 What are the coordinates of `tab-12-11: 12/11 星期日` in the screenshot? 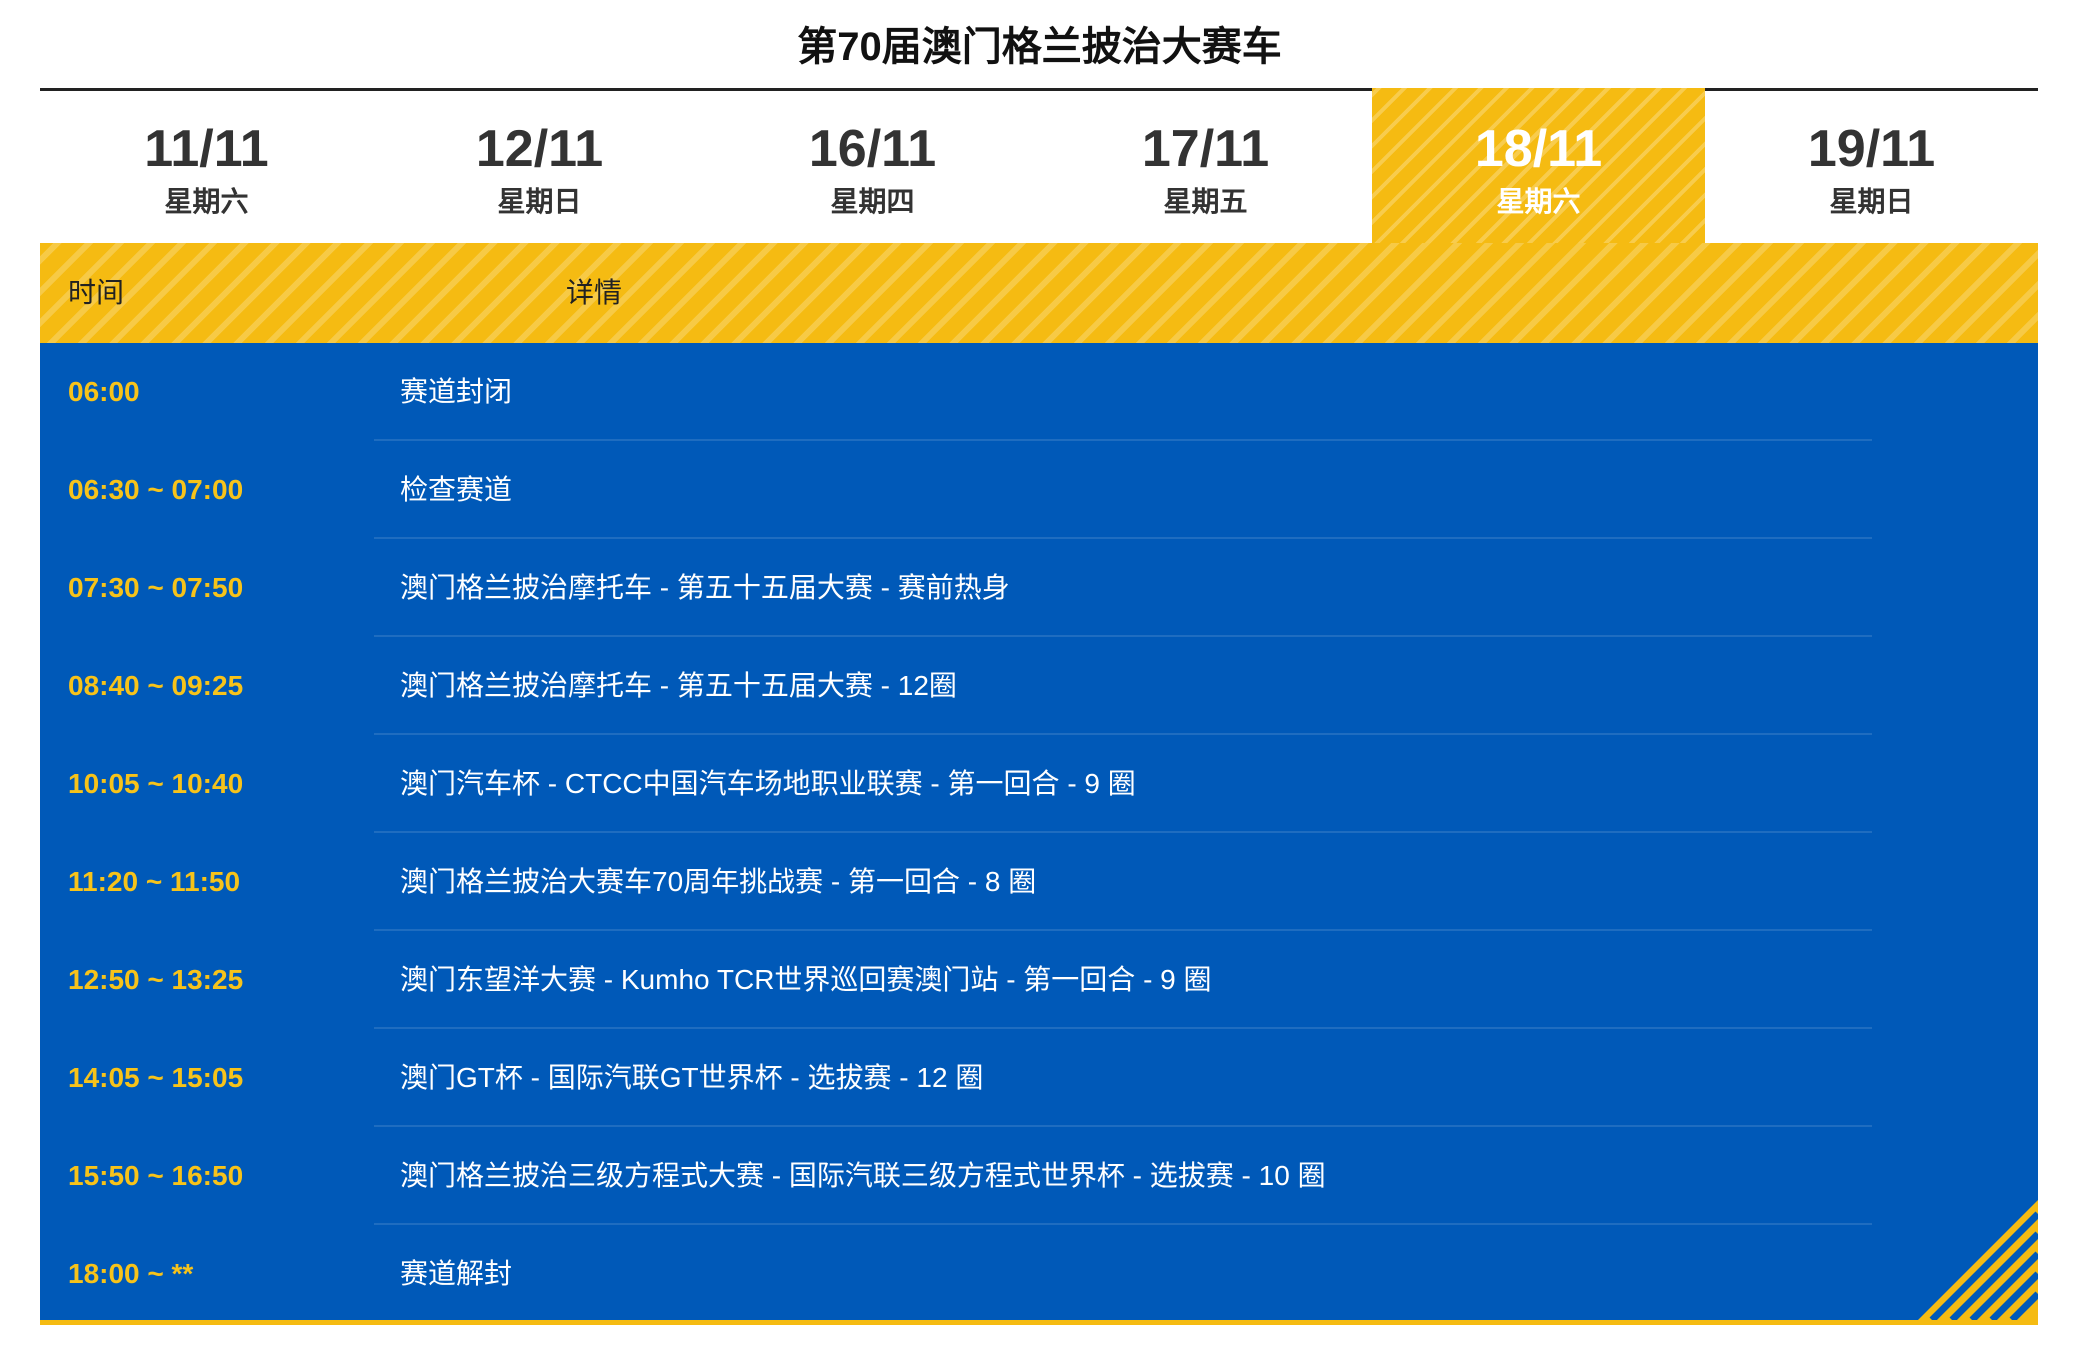 It's located at (539, 167).